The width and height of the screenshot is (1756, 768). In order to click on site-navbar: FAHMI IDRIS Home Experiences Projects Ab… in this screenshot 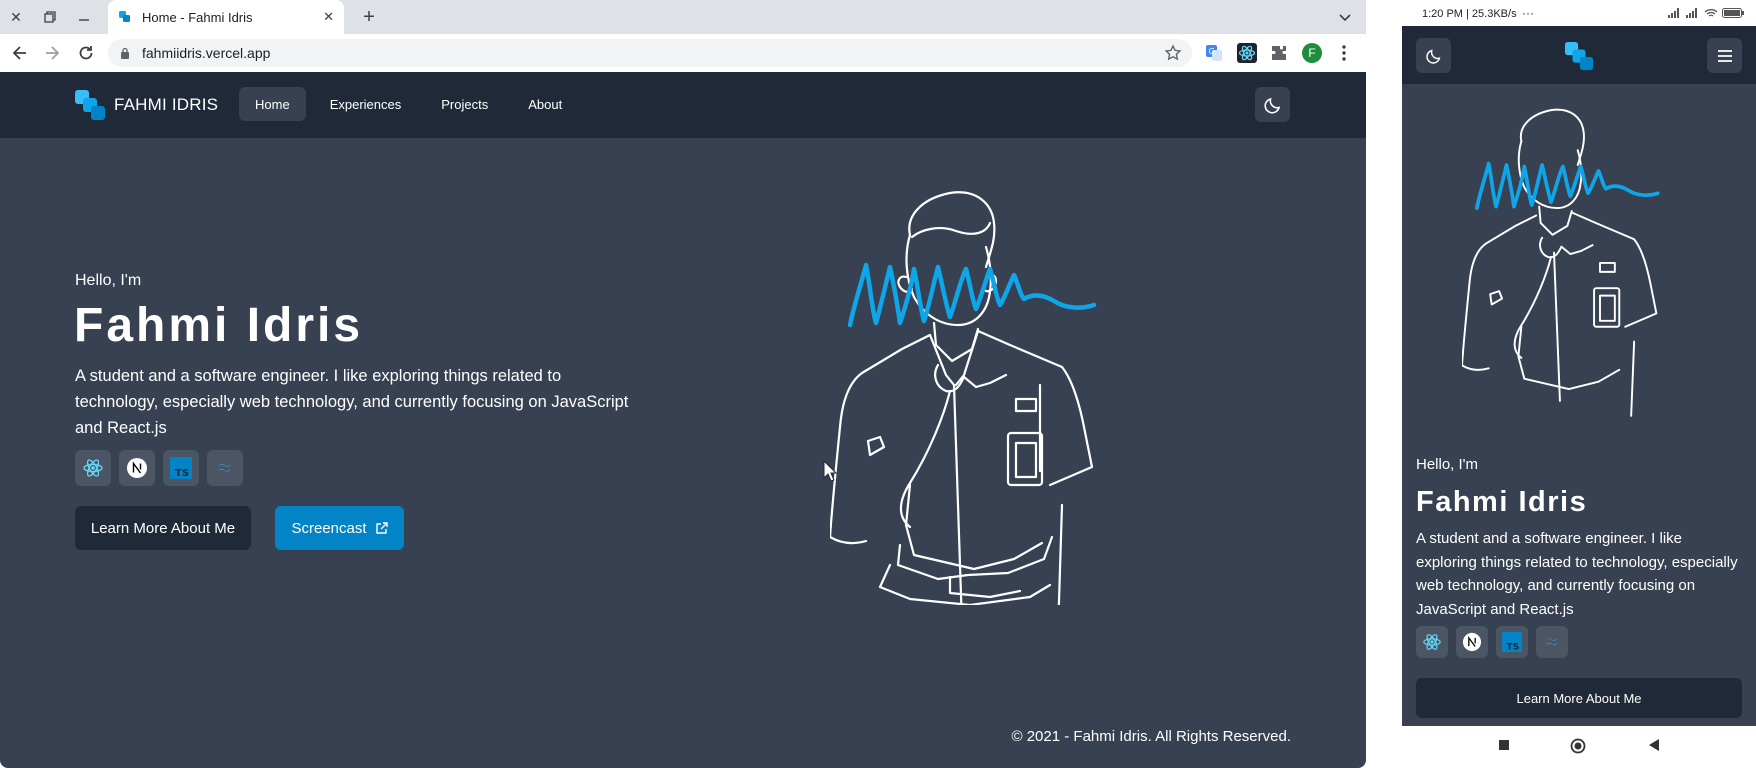, I will do `click(683, 105)`.